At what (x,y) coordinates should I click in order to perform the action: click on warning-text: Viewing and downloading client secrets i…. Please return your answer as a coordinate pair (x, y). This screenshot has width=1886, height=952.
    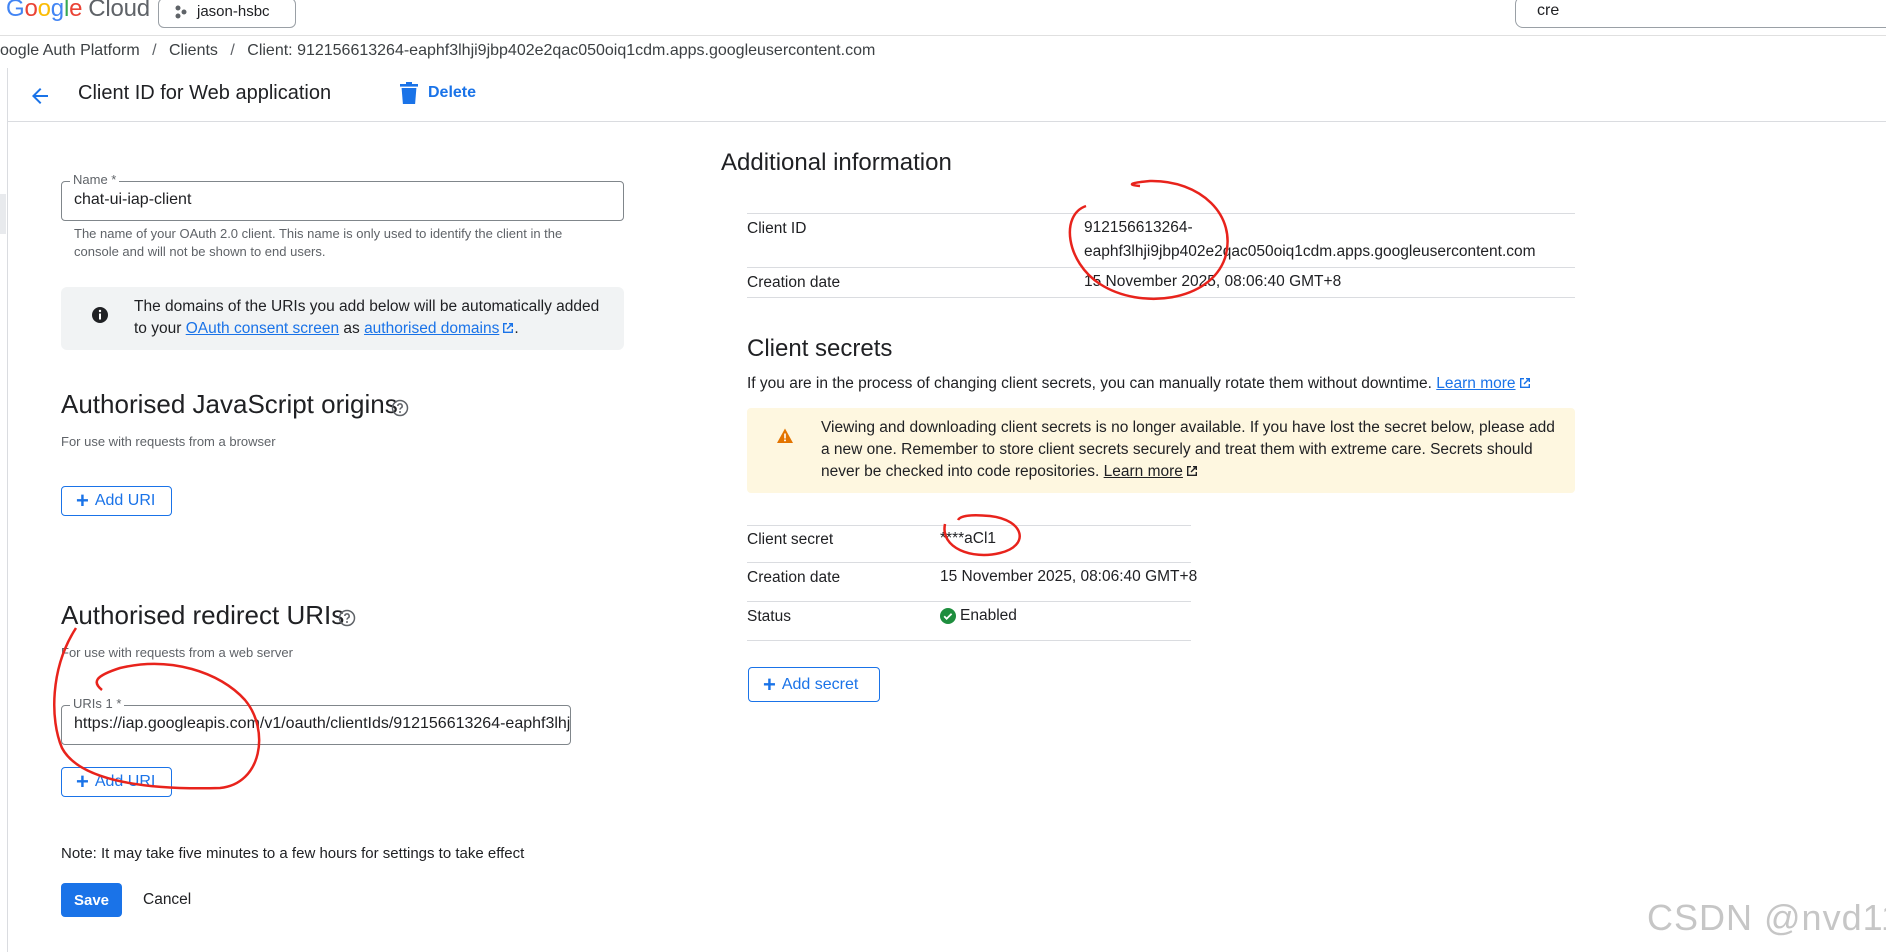
    Looking at the image, I should click on (1191, 450).